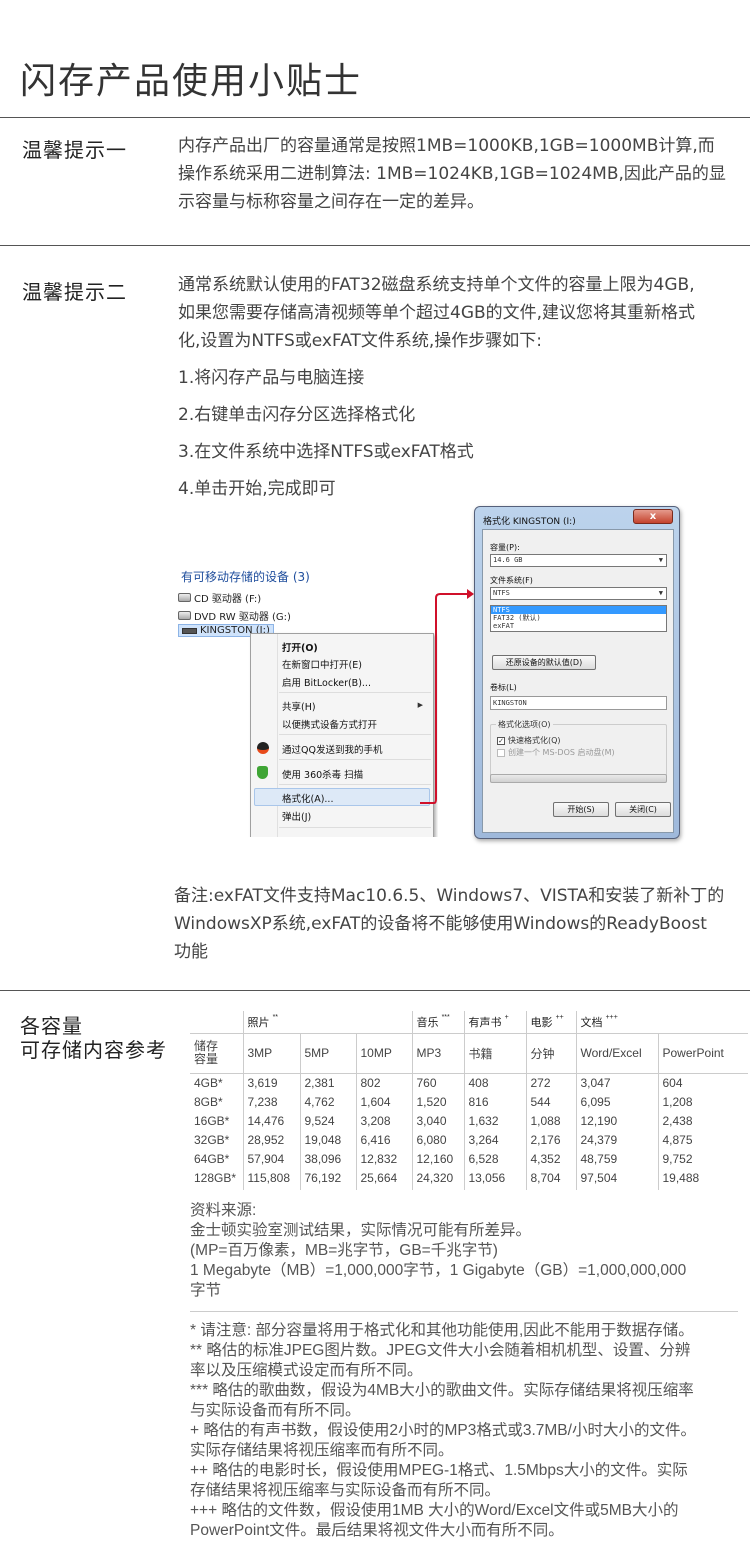 This screenshot has height=1554, width=750. Describe the element at coordinates (578, 626) in the screenshot. I see `fs-option-exfat: exFAT` at that location.